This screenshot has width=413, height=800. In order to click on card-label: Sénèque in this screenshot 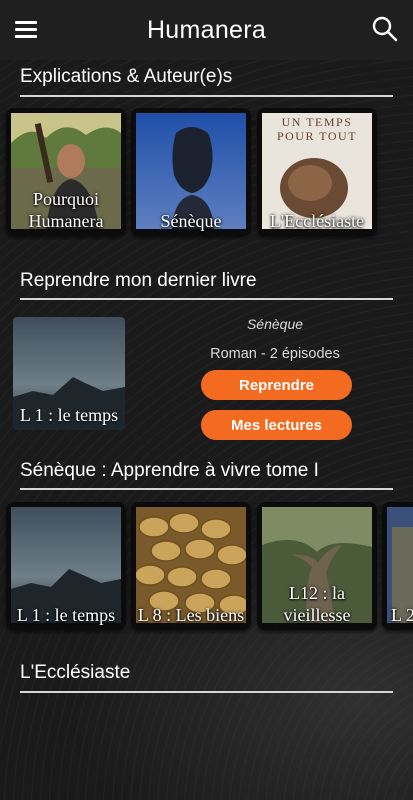, I will do `click(191, 221)`.